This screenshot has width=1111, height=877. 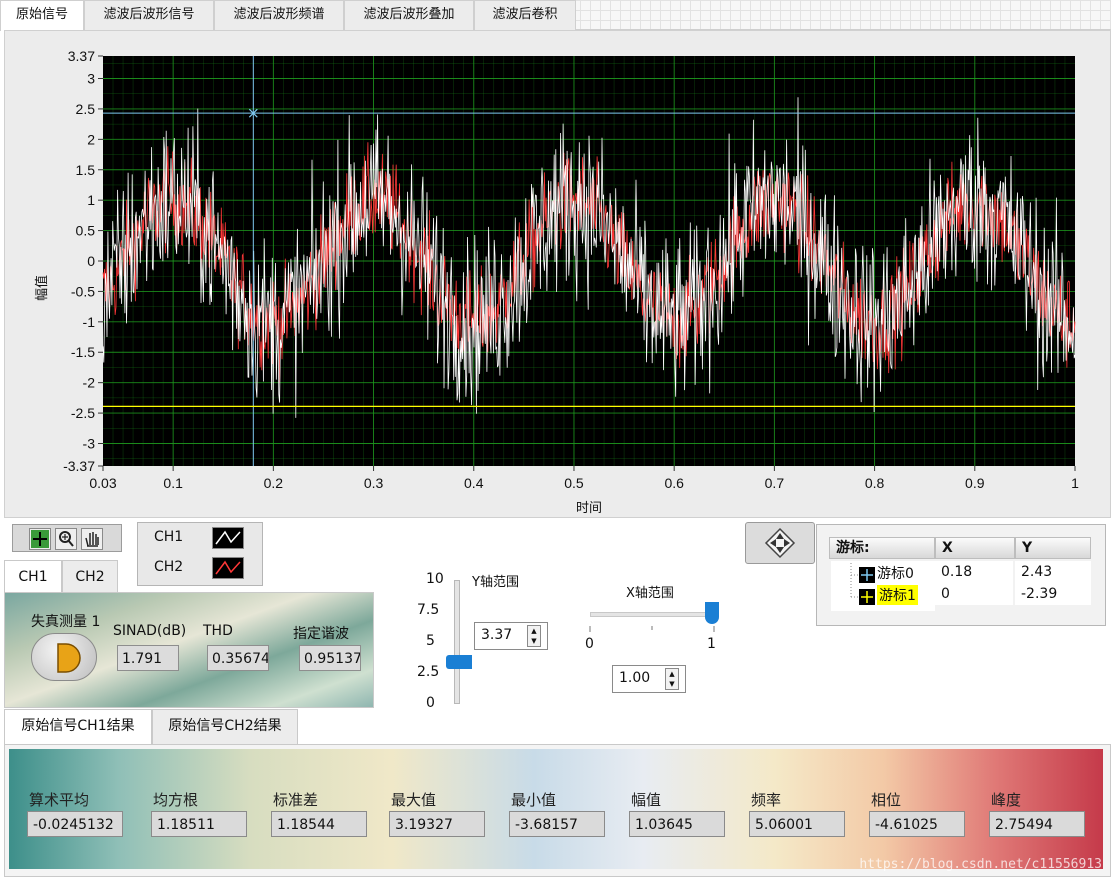 What do you see at coordinates (646, 800) in the screenshot?
I see `result-label: 幅值` at bounding box center [646, 800].